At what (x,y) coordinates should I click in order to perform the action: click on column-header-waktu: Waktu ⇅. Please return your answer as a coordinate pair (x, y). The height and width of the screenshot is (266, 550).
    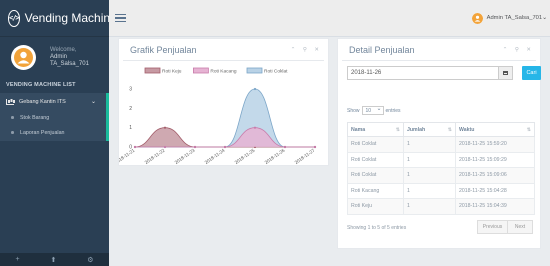
    Looking at the image, I should click on (495, 129).